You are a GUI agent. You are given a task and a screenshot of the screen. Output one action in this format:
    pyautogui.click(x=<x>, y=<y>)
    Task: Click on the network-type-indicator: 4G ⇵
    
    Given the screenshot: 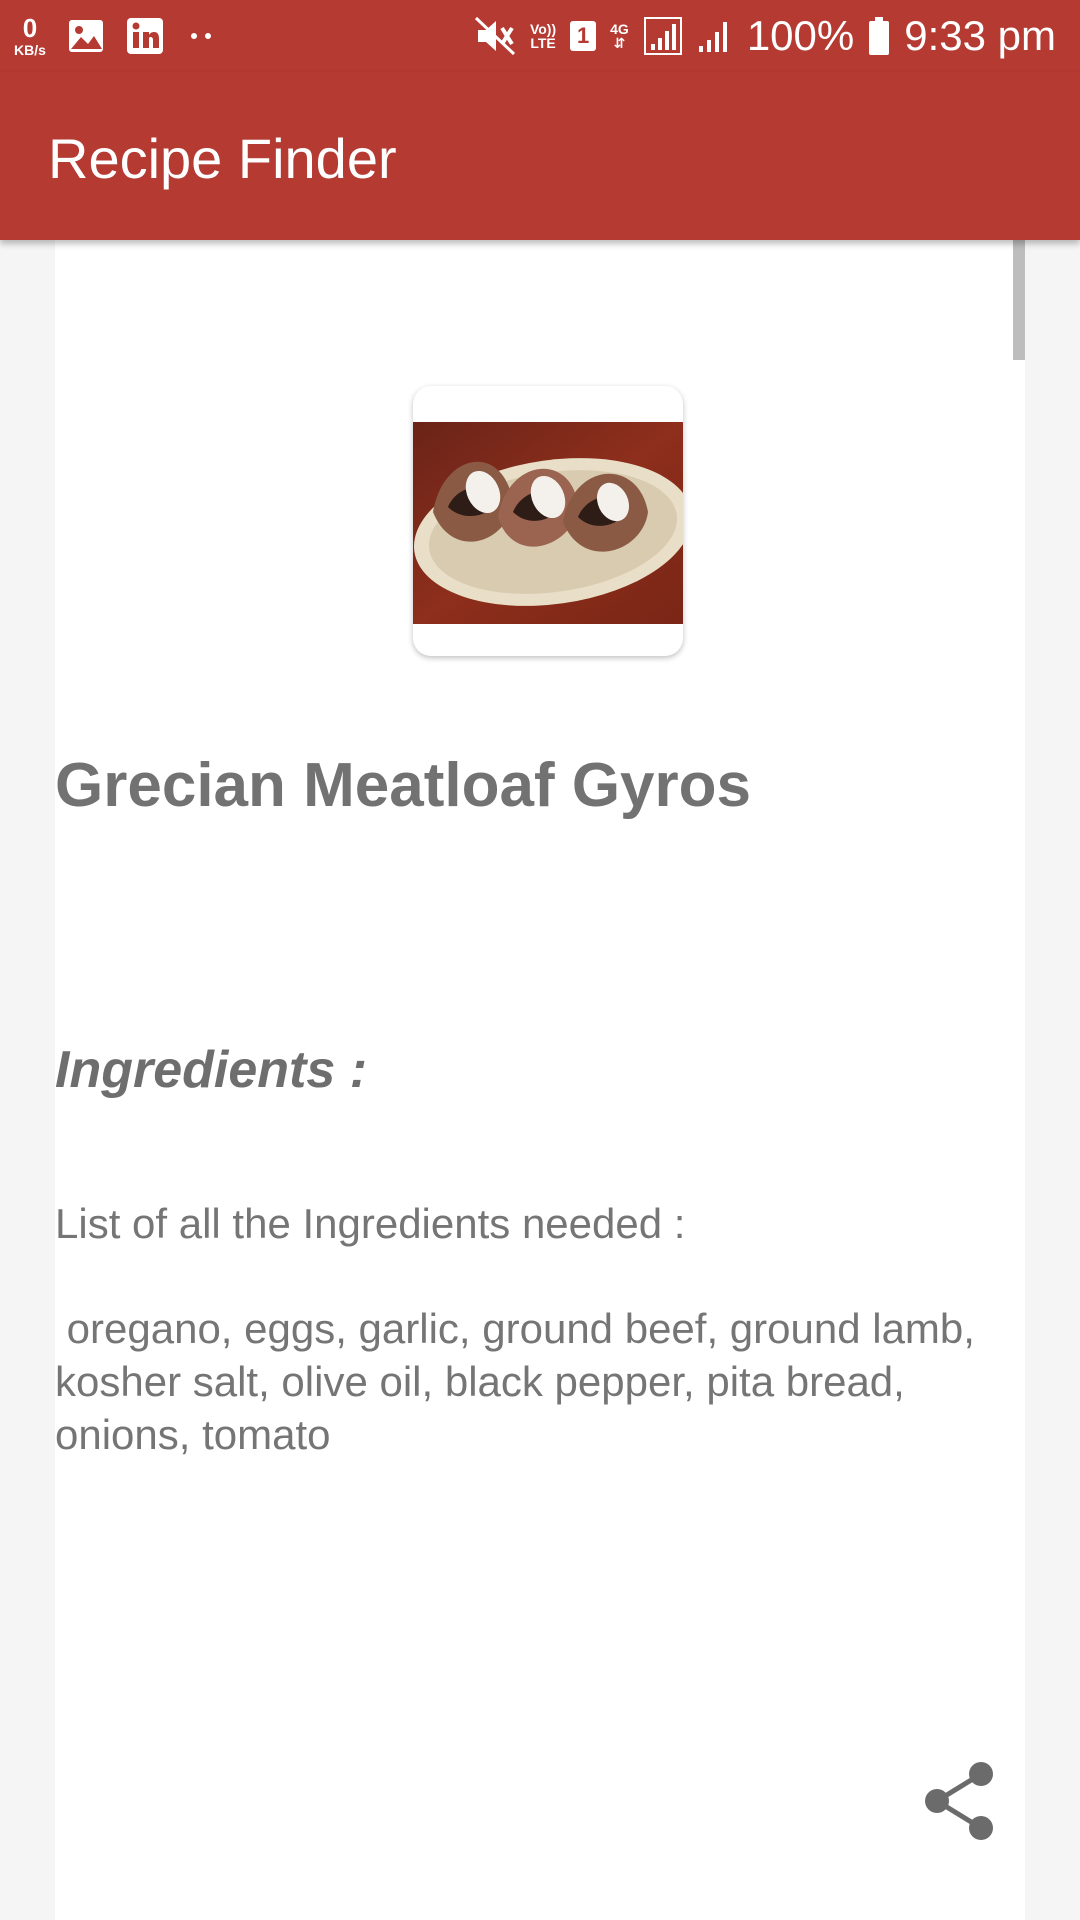 What is the action you would take?
    pyautogui.click(x=619, y=36)
    